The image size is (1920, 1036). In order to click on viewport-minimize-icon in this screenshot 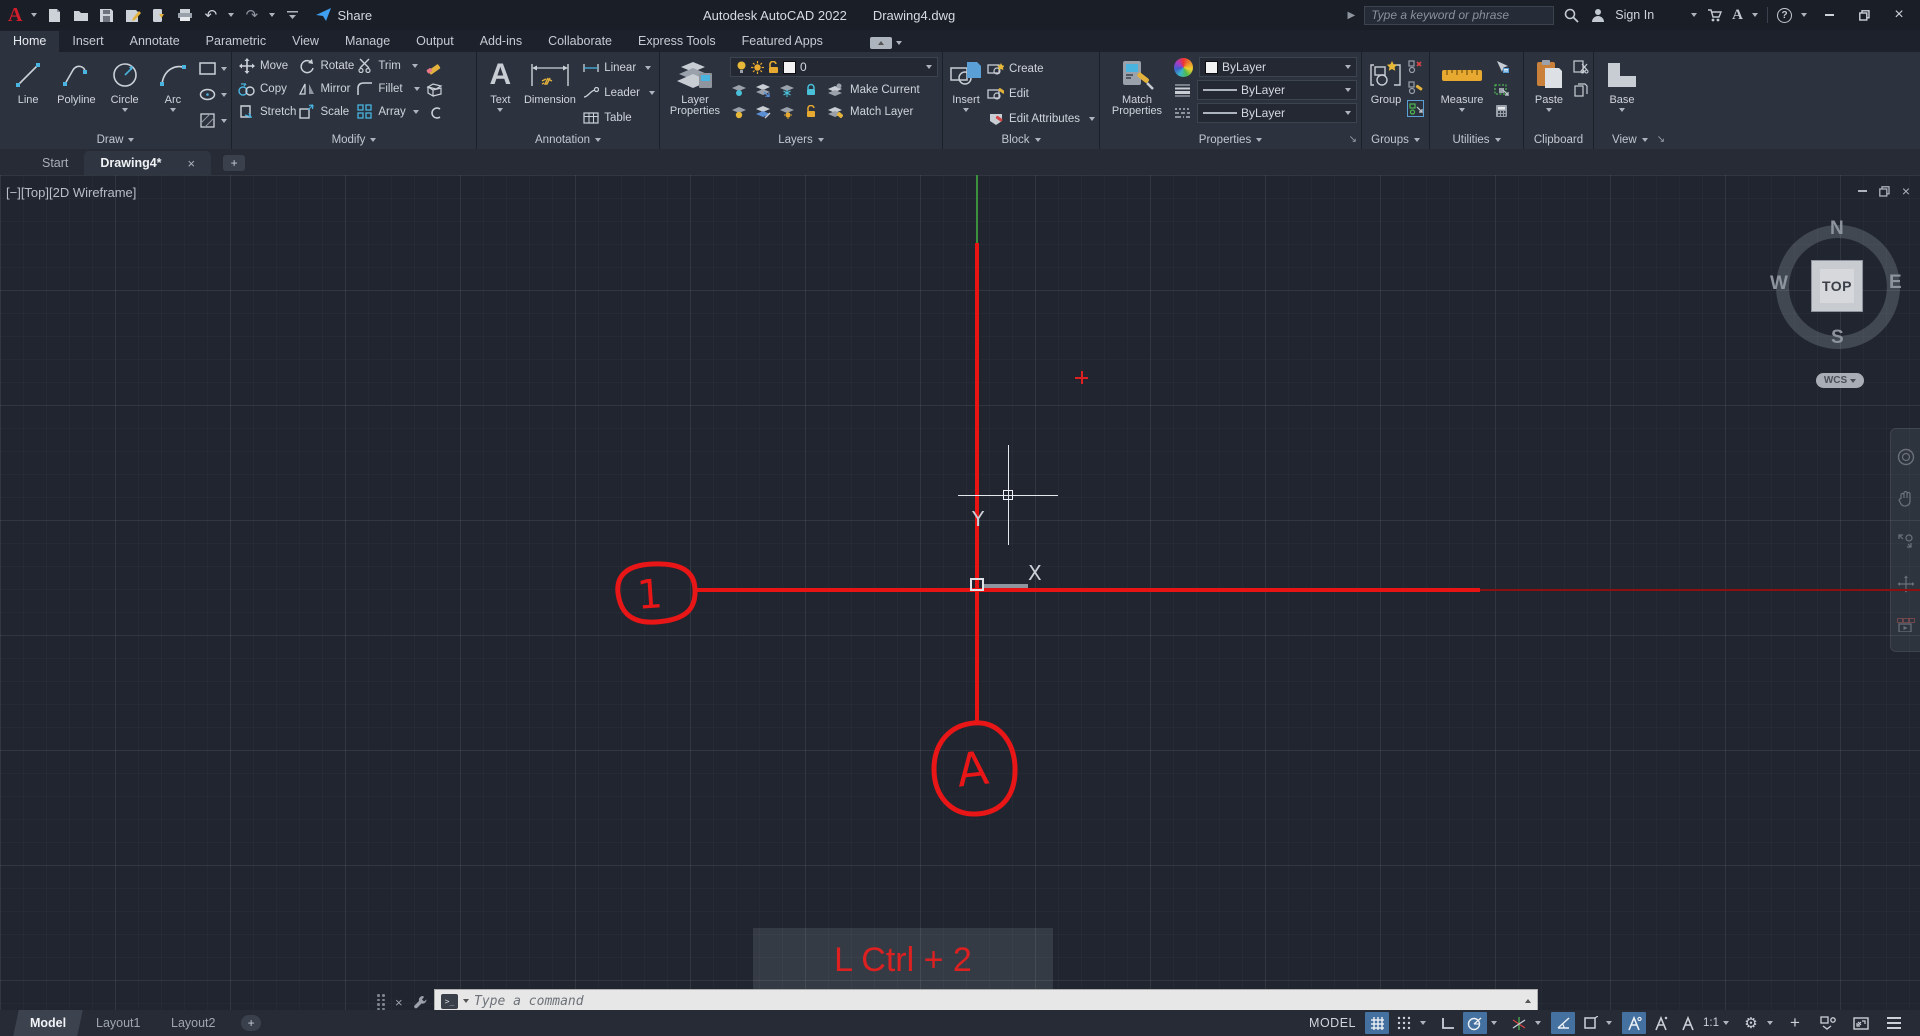, I will do `click(1862, 191)`.